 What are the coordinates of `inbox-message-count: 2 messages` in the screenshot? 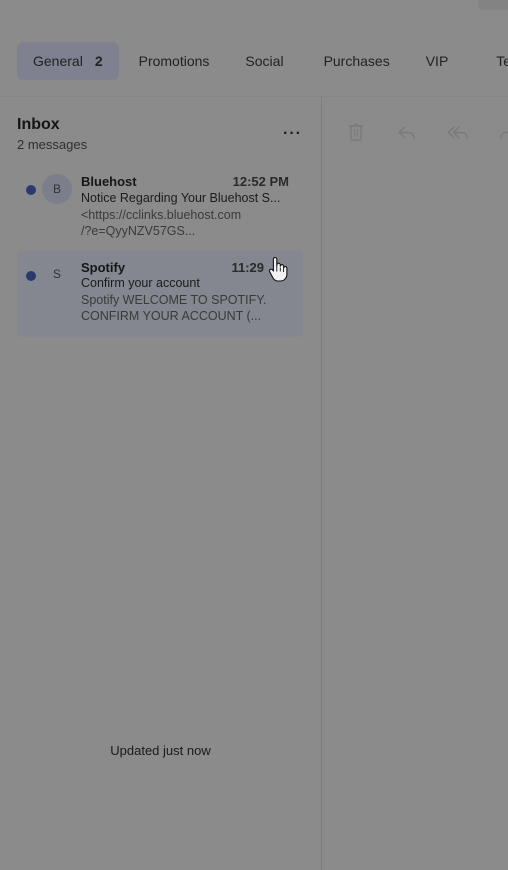 It's located at (52, 144).